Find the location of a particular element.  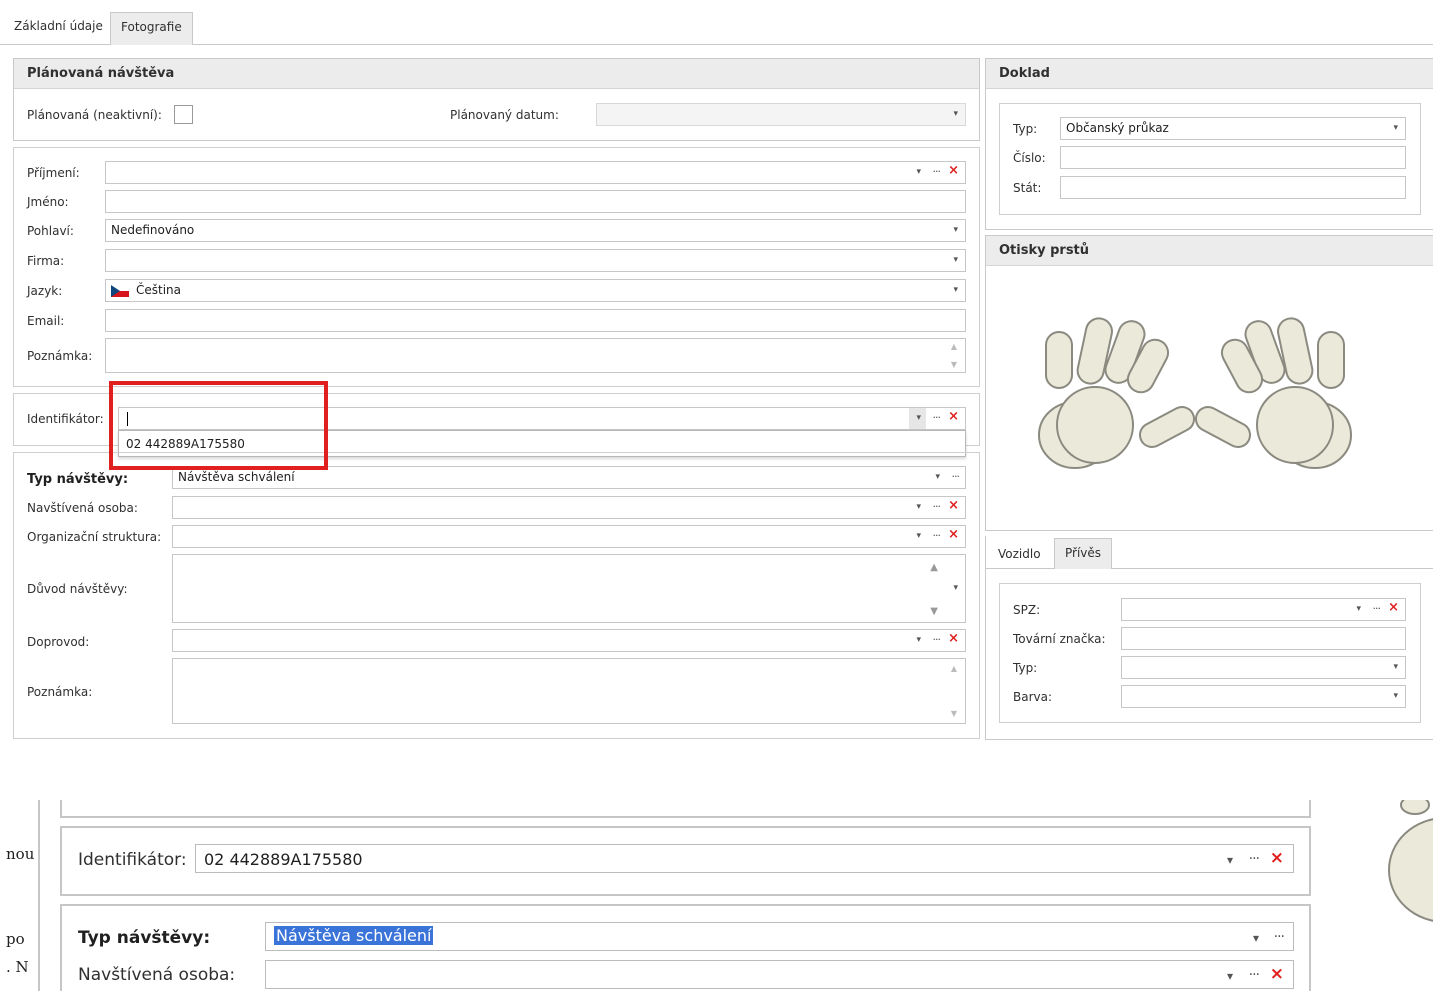

document-country-label: Stát: is located at coordinates (1027, 188).